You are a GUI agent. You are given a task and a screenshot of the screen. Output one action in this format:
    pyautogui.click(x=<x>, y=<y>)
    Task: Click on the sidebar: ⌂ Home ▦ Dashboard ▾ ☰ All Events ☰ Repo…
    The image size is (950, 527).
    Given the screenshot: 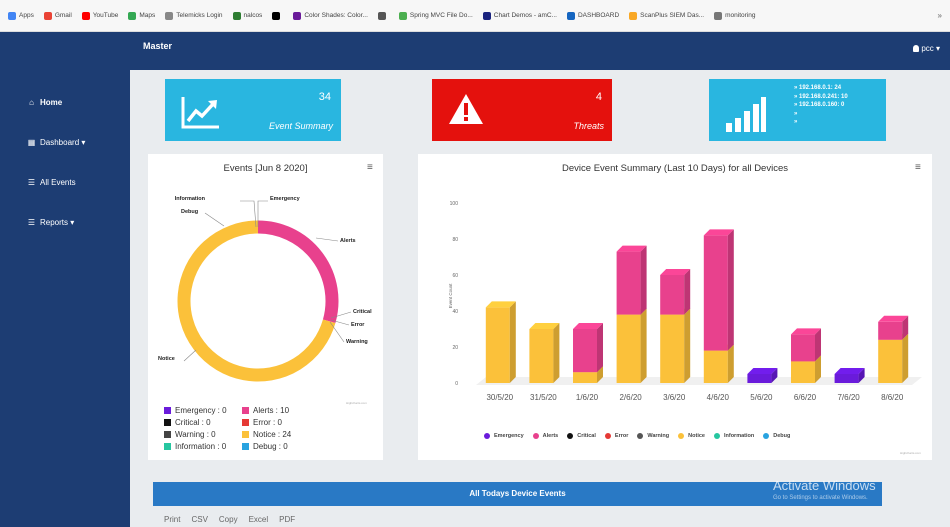 What is the action you would take?
    pyautogui.click(x=65, y=298)
    